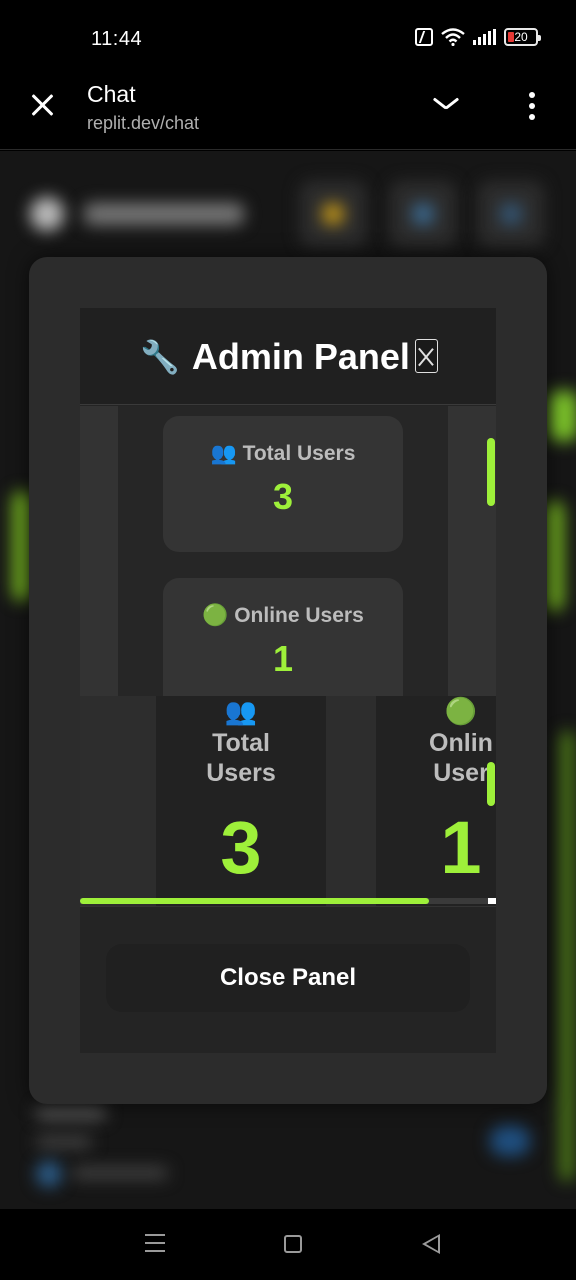 This screenshot has width=576, height=1280. I want to click on stat-value: 3, so click(283, 496).